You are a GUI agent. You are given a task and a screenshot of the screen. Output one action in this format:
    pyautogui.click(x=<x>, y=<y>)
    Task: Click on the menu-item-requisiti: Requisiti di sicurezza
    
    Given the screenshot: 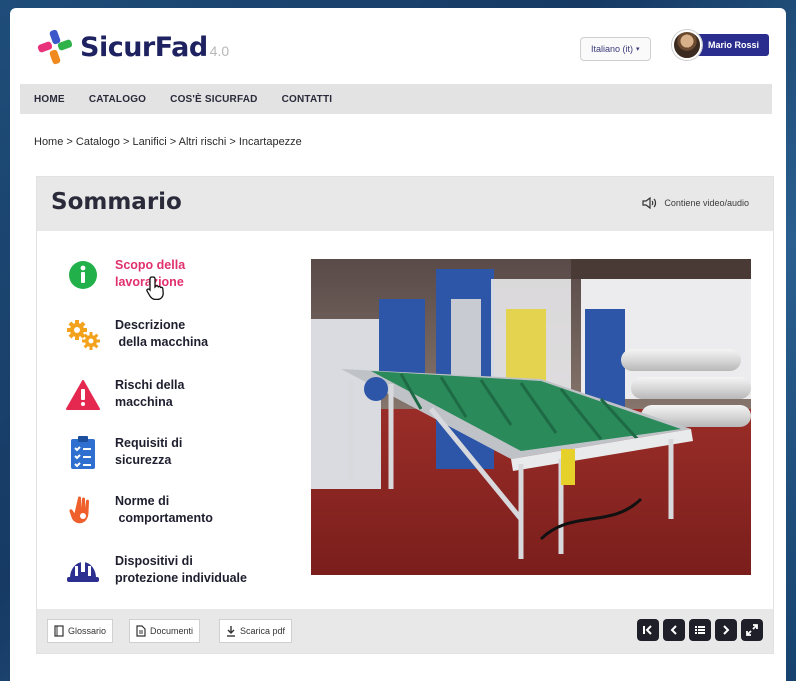 What is the action you would take?
    pyautogui.click(x=185, y=460)
    